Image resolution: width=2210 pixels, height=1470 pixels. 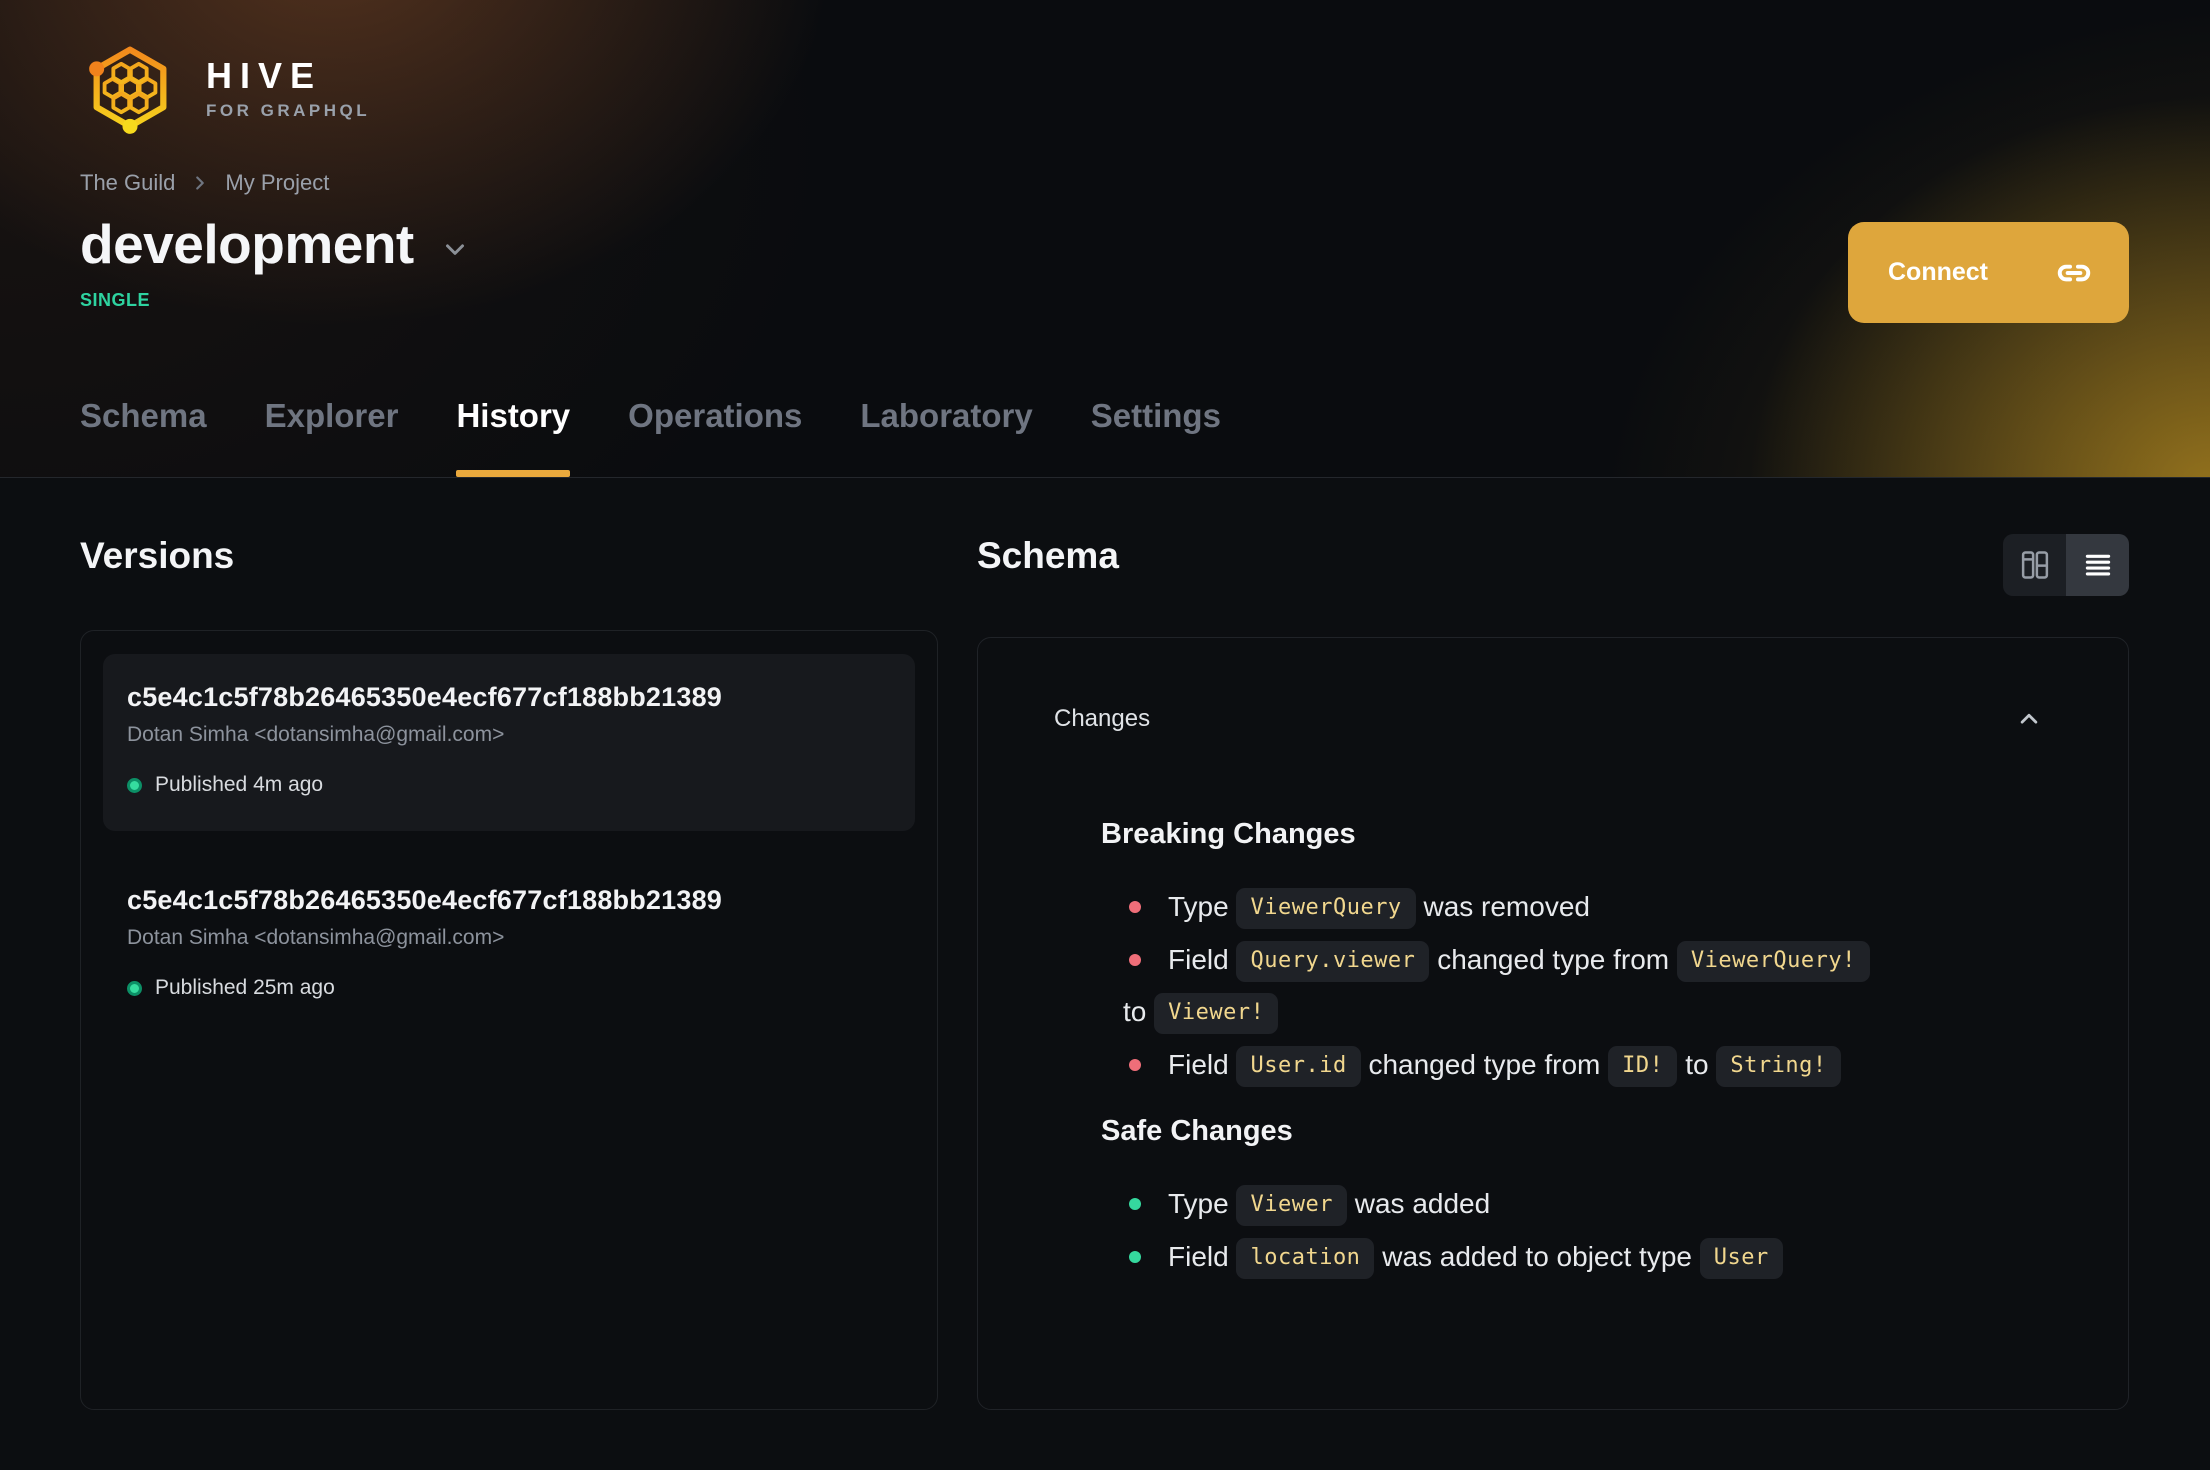 I want to click on code-chip: Query.viewer, so click(x=1333, y=961).